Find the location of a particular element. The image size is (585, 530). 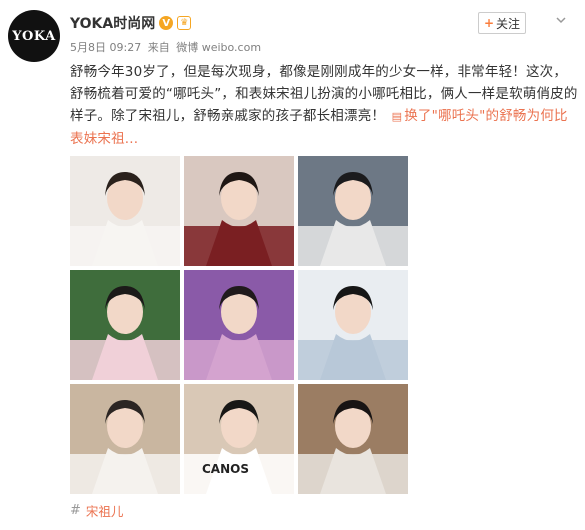

article-link-icon: ▤ is located at coordinates (397, 116).